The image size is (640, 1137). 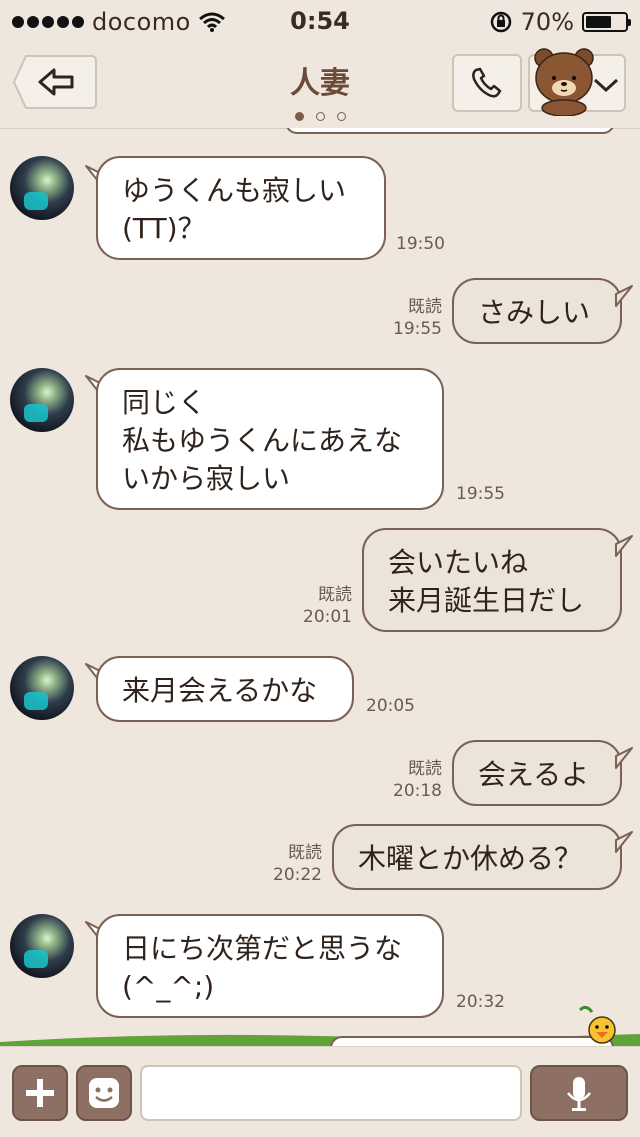 I want to click on input-bar, so click(x=320, y=1091).